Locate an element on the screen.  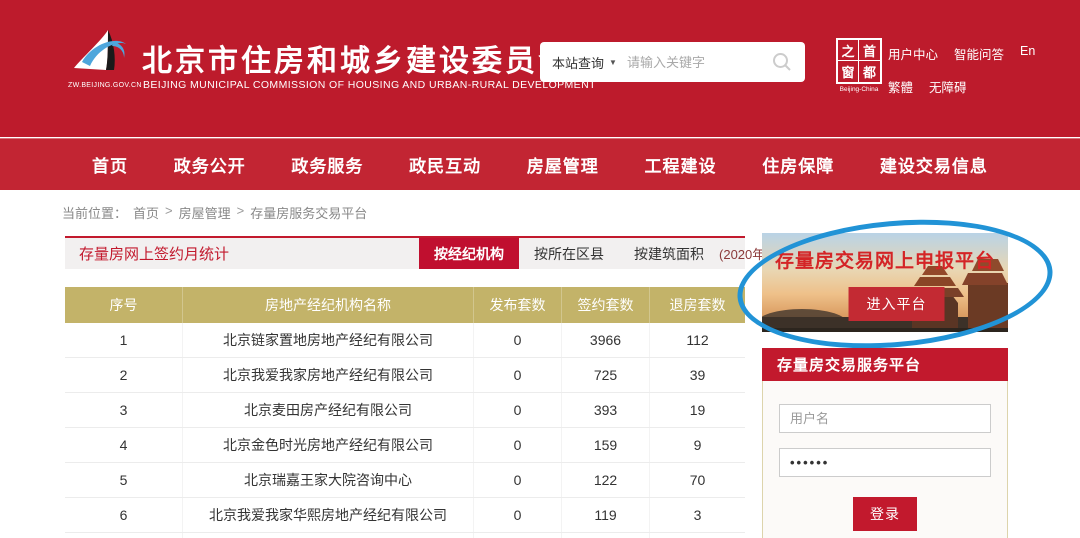
breadcrumb: 当前位置： 首页 > 房屋管理 > 存量房服务交易平台 is located at coordinates (214, 212).